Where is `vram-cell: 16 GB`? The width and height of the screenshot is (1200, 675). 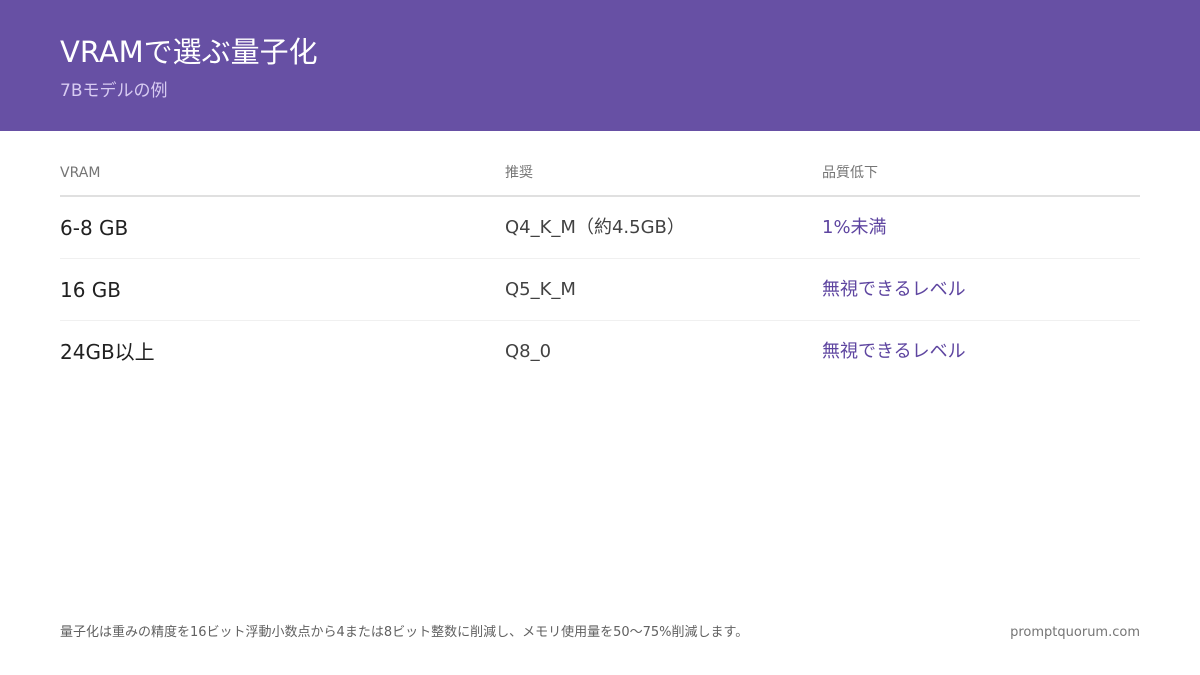 vram-cell: 16 GB is located at coordinates (91, 290).